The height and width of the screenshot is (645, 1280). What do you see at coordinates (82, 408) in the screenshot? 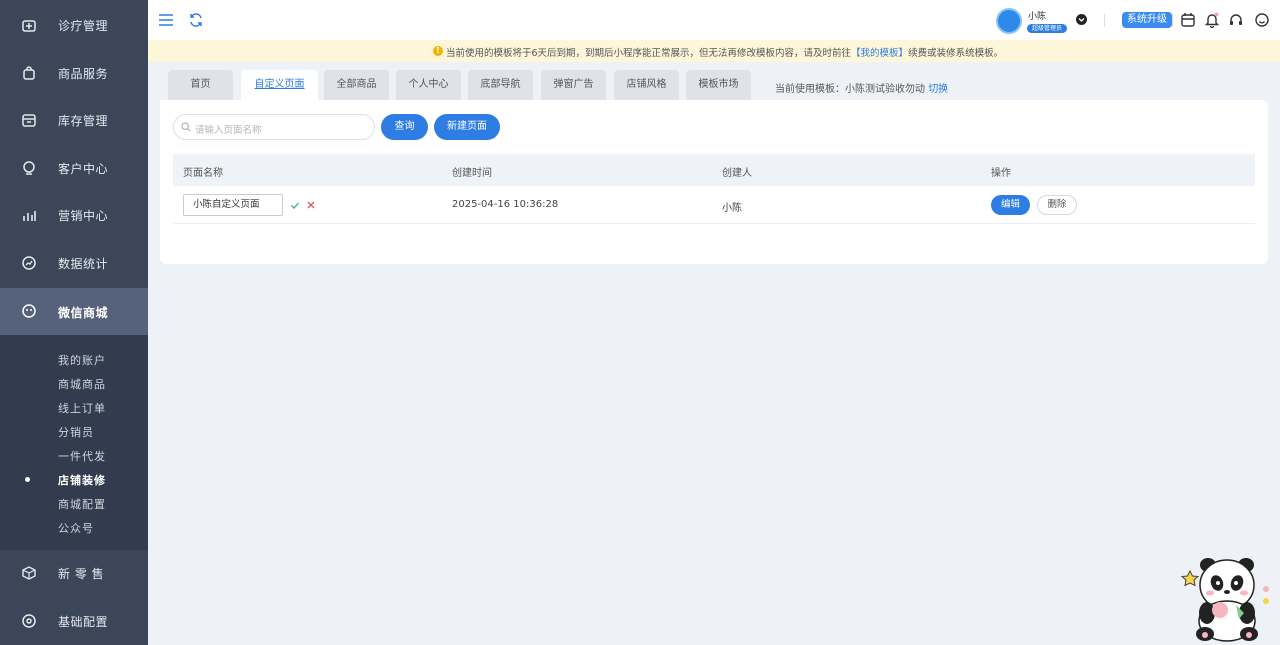
I see `submenu-online-orders: 线上订单` at bounding box center [82, 408].